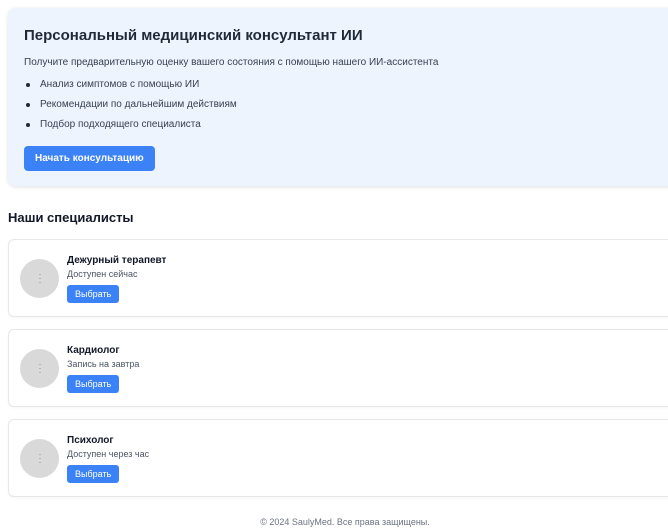 The image size is (668, 531). Describe the element at coordinates (338, 458) in the screenshot. I see `specialist-card-psychologist: Психолог Доступен через час Выбрать` at that location.